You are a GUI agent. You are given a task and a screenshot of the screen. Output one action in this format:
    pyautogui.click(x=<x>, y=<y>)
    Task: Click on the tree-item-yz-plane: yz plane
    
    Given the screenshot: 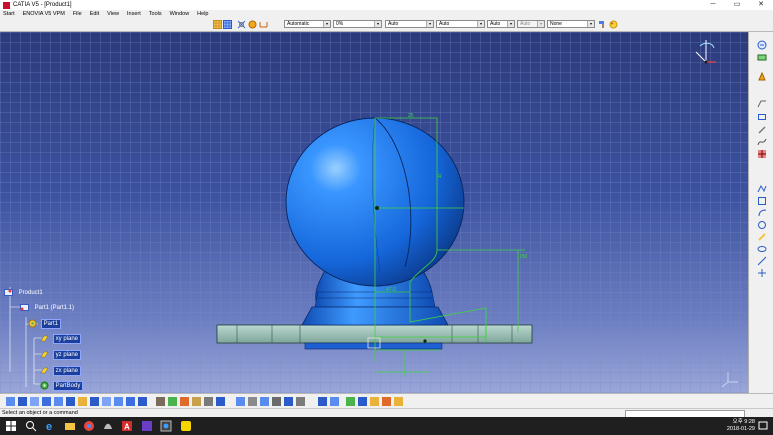 What is the action you would take?
    pyautogui.click(x=61, y=355)
    